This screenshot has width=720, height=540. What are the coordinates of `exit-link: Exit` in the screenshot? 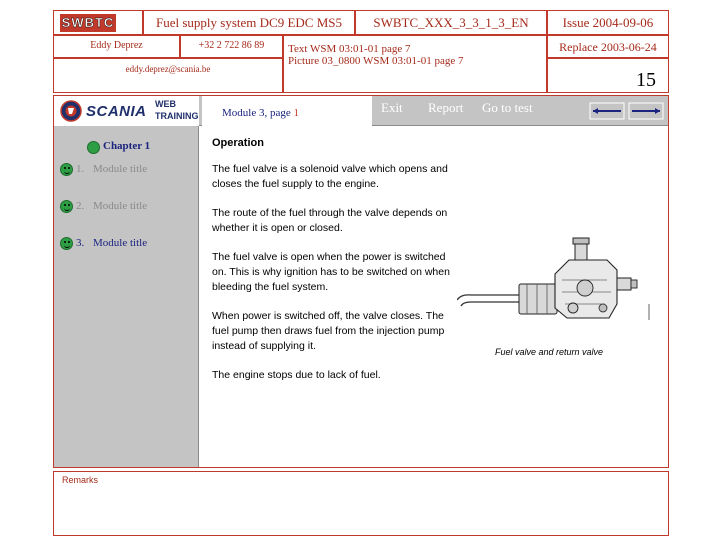 It's located at (392, 108).